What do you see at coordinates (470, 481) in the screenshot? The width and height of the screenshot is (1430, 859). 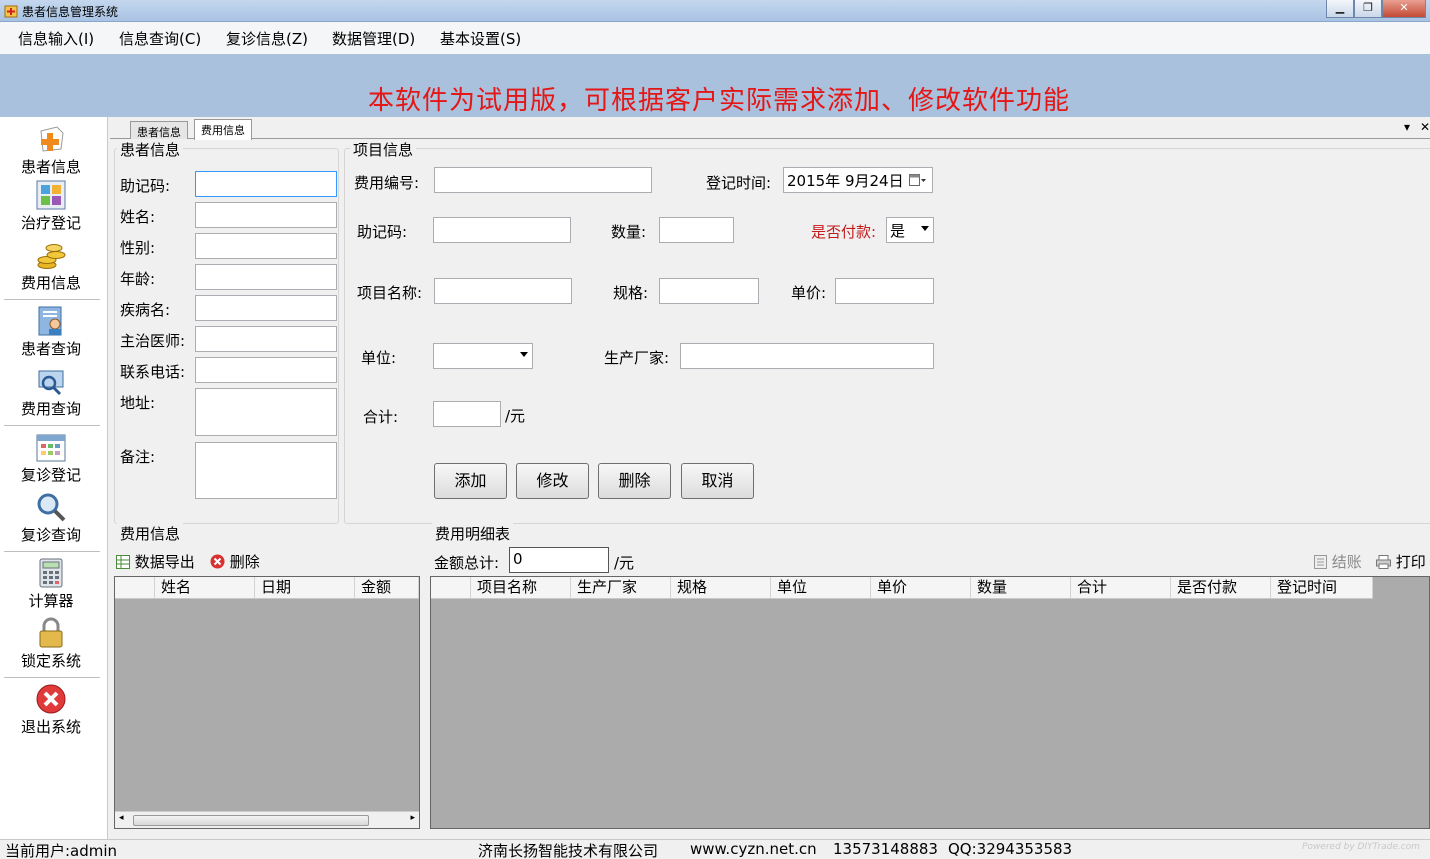 I see `add-button: 添加` at bounding box center [470, 481].